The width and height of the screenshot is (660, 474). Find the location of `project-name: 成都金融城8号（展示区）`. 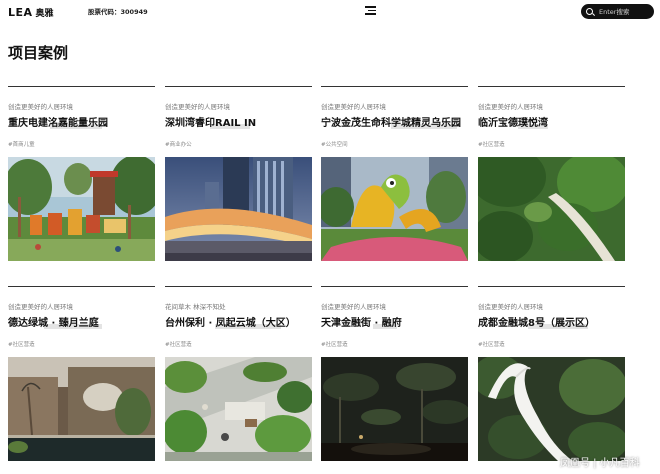

project-name: 成都金融城8号（展示区） is located at coordinates (536, 321).